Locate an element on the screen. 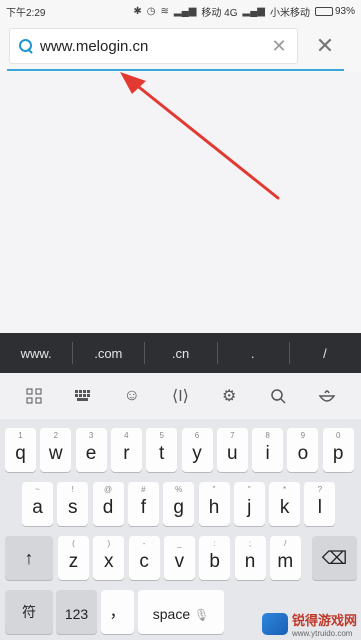 The height and width of the screenshot is (640, 361). battery-indicator: 93% is located at coordinates (334, 11).